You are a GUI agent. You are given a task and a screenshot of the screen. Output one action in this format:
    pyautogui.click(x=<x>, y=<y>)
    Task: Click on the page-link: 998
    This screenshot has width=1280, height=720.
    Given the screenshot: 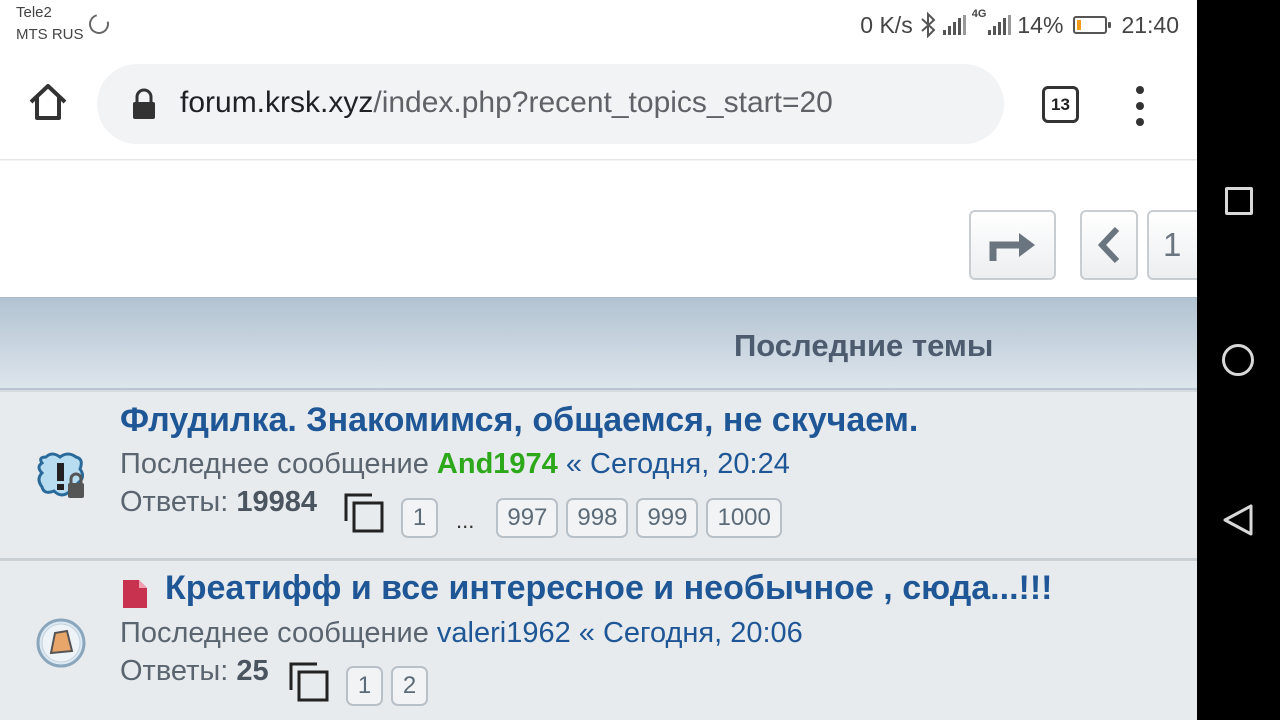 What is the action you would take?
    pyautogui.click(x=597, y=518)
    